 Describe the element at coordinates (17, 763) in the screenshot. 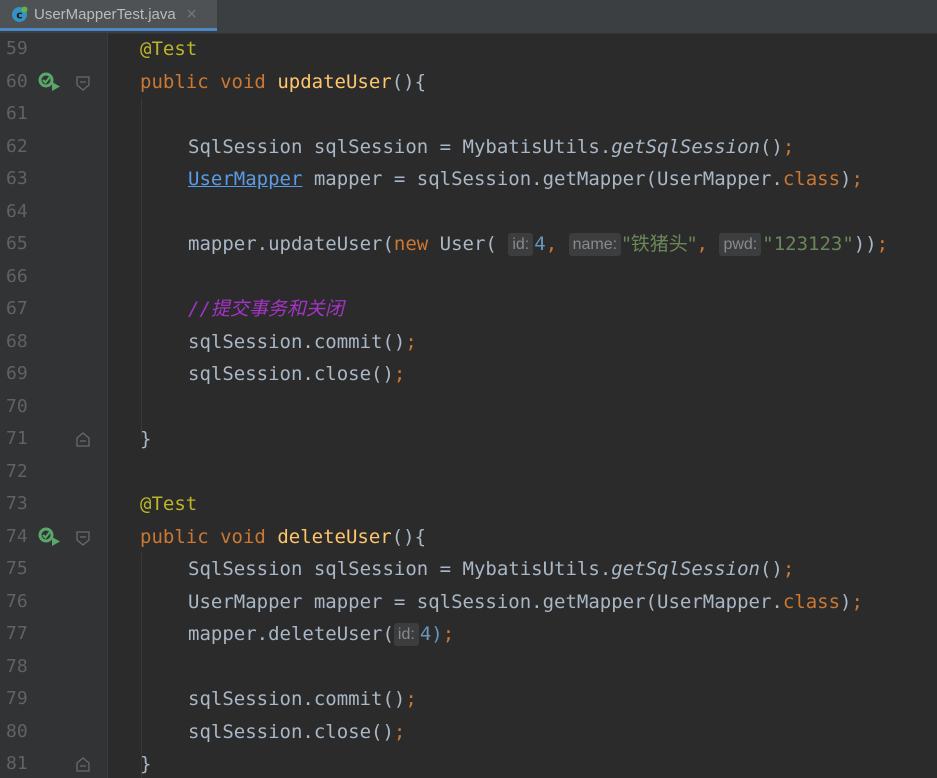

I see `line-number: 81` at that location.